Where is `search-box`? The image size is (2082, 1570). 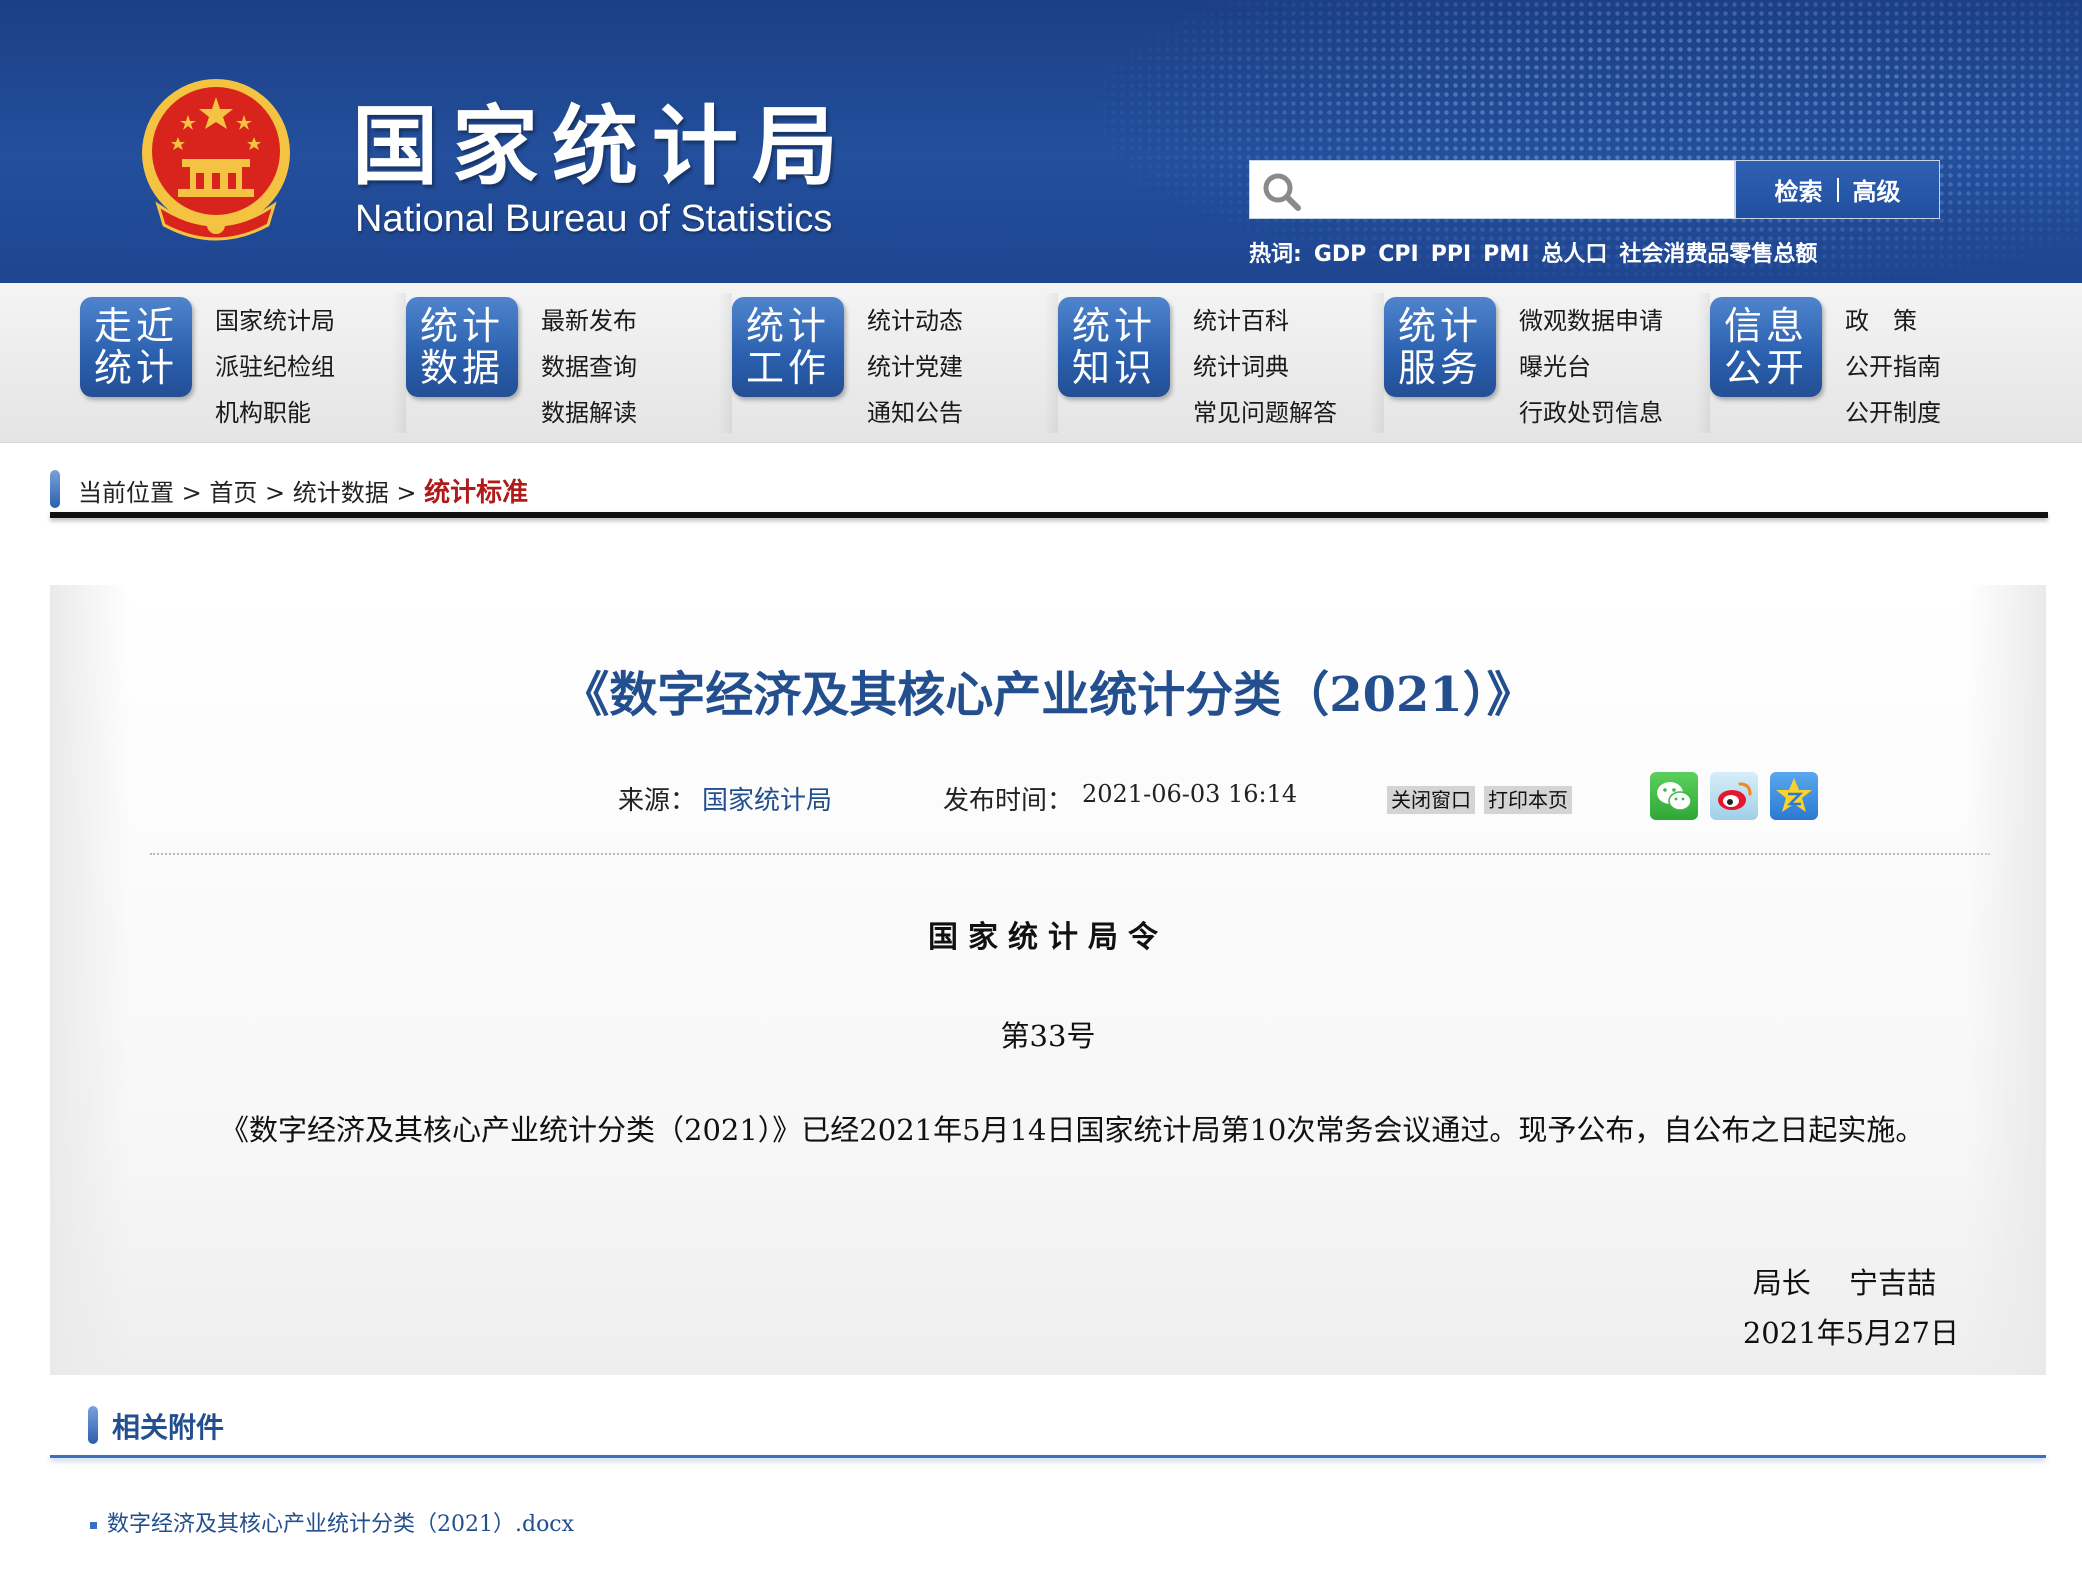
search-box is located at coordinates (1492, 189).